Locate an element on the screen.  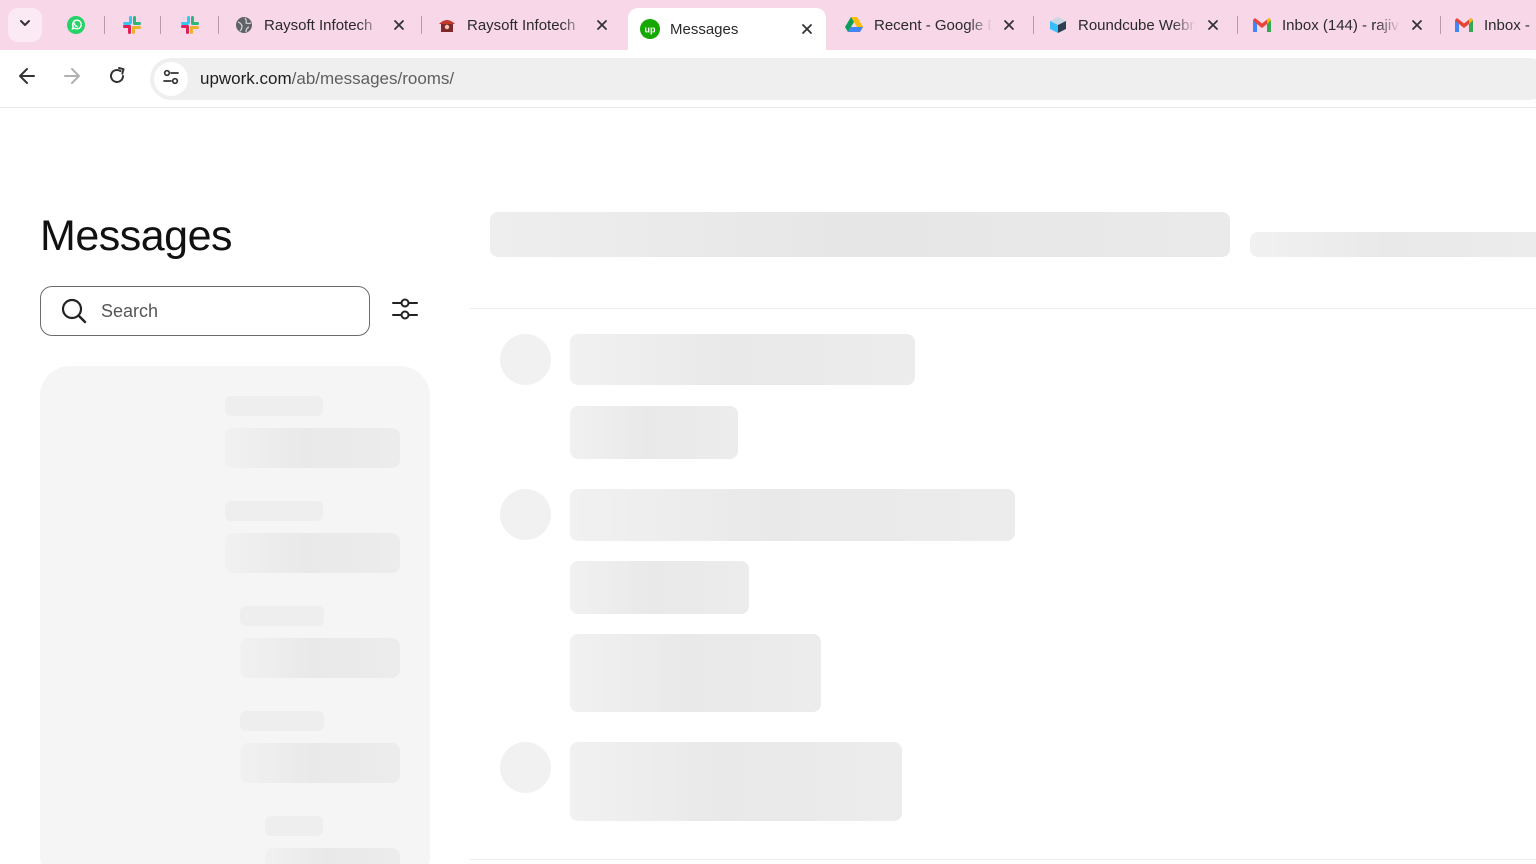
search-input is located at coordinates (221, 311).